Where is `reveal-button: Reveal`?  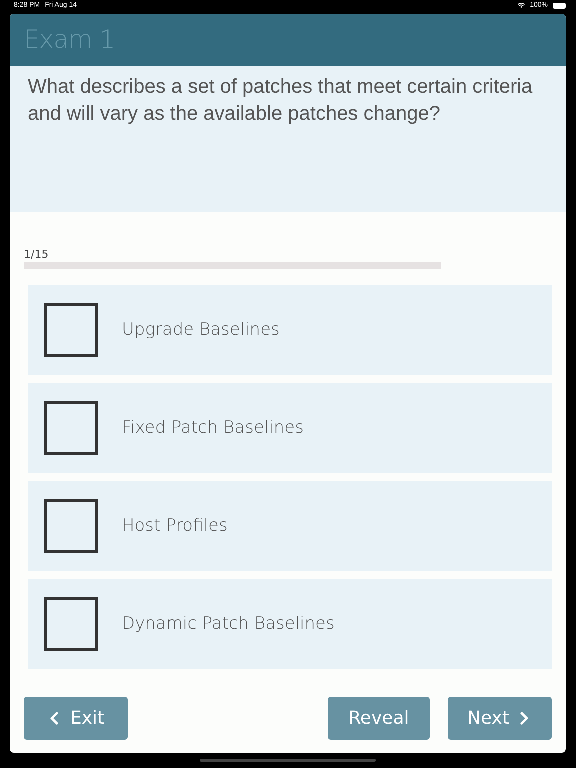
reveal-button: Reveal is located at coordinates (379, 718).